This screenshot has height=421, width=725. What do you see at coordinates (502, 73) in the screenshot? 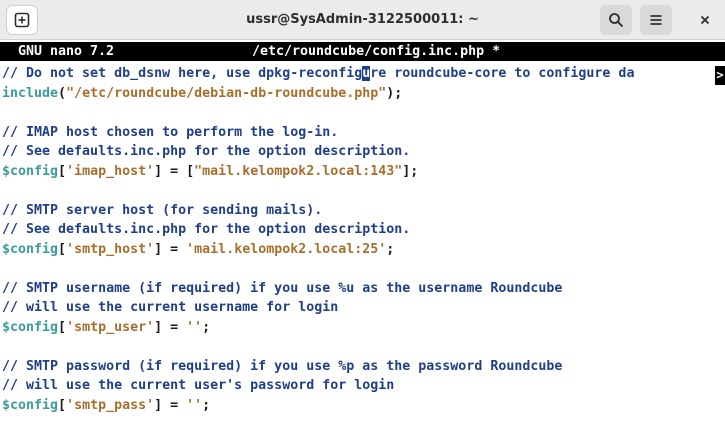
I see `code-token: re roundcube-core to configure da` at bounding box center [502, 73].